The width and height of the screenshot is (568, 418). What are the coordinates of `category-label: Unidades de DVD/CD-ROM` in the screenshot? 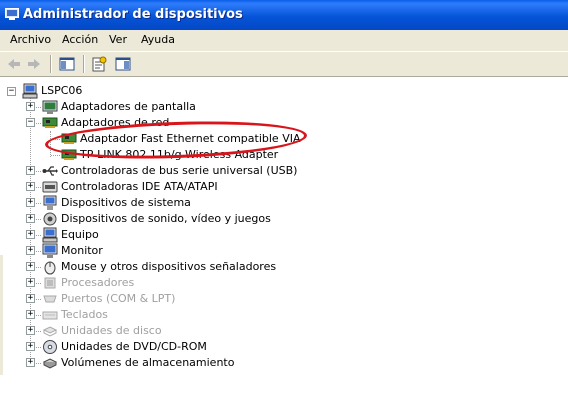 It's located at (134, 346).